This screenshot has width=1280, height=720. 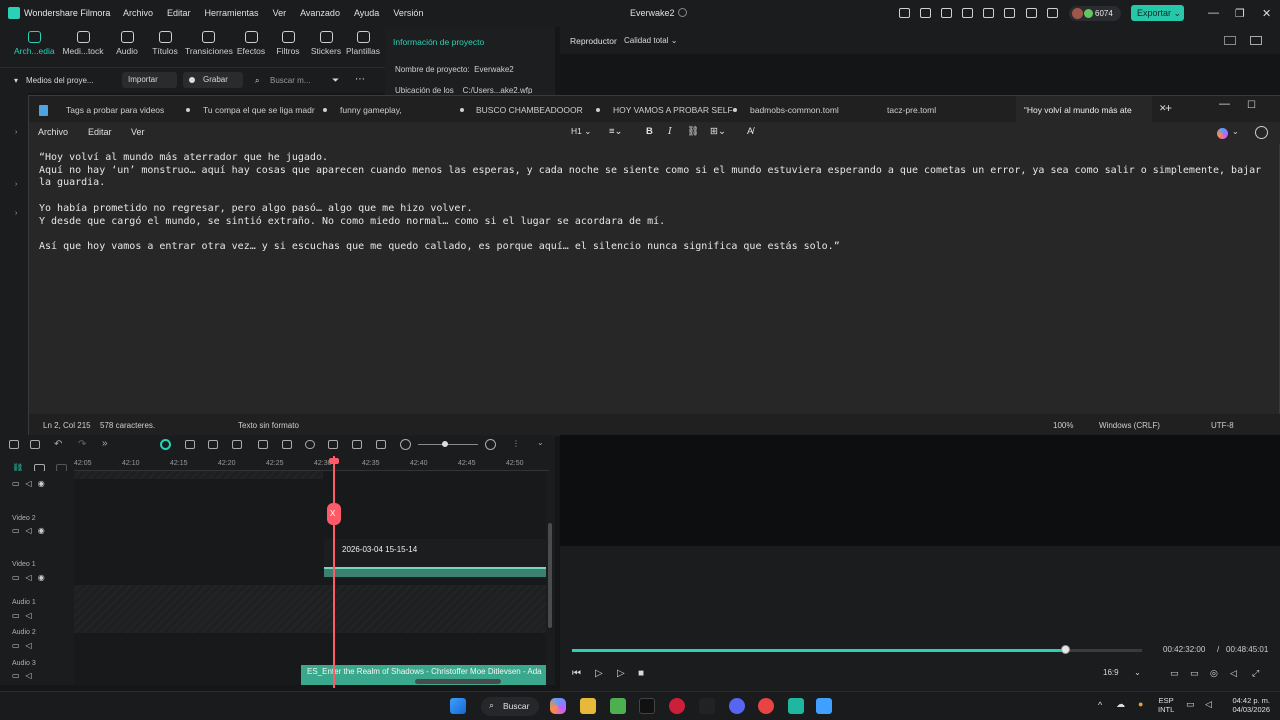 What do you see at coordinates (237, 444) in the screenshot?
I see `camera-icon` at bounding box center [237, 444].